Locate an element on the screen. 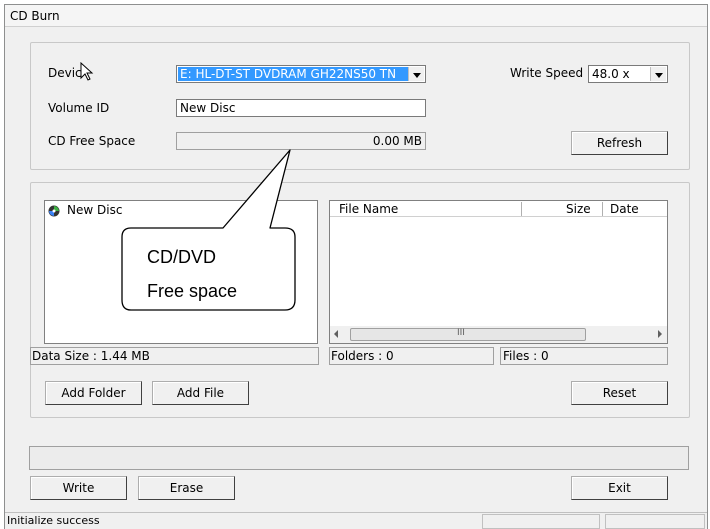 The image size is (710, 529). callout-line-1: CD/DVD is located at coordinates (182, 257).